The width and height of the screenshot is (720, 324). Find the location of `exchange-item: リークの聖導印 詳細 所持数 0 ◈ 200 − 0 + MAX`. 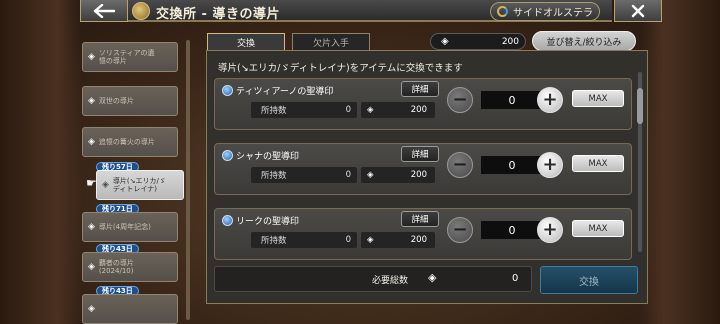

exchange-item: リークの聖導印 詳細 所持数 0 ◈ 200 − 0 + MAX is located at coordinates (423, 234).